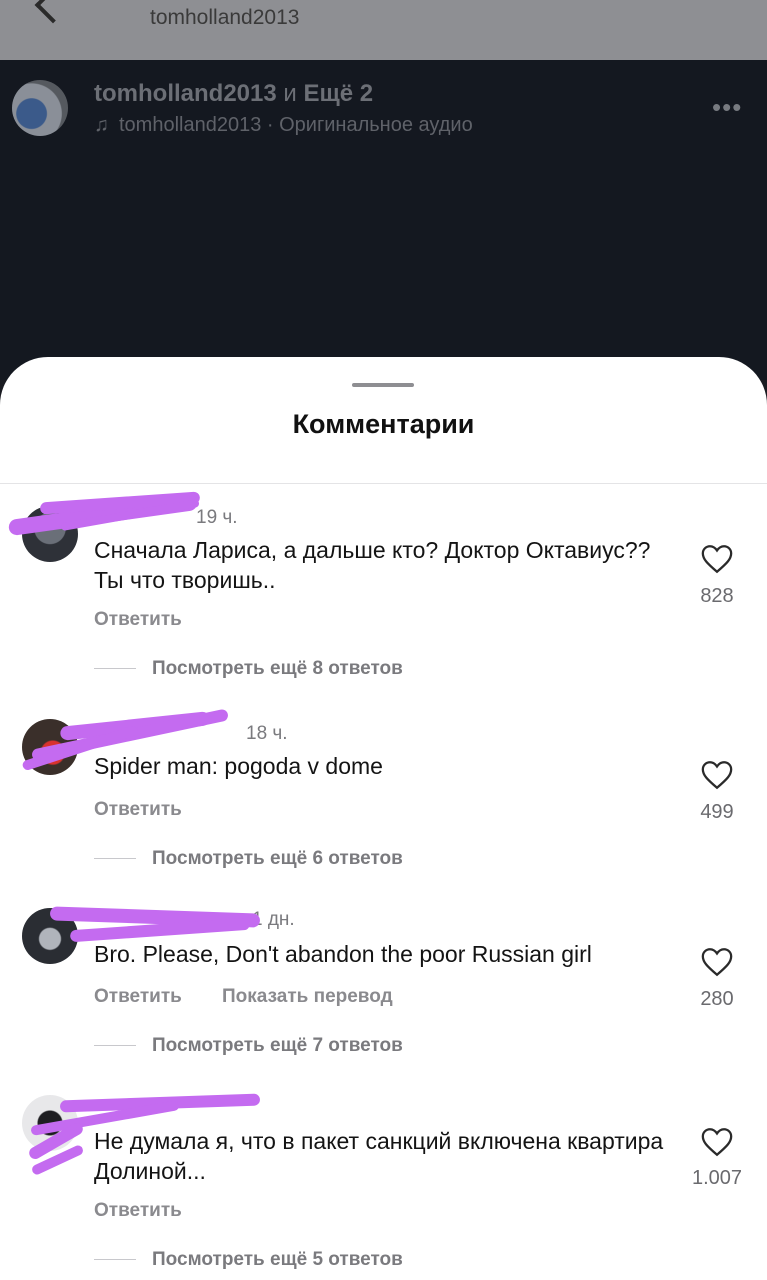 The height and width of the screenshot is (1280, 767). I want to click on post-title: tomholland2013 и Ещё 2, so click(233, 94).